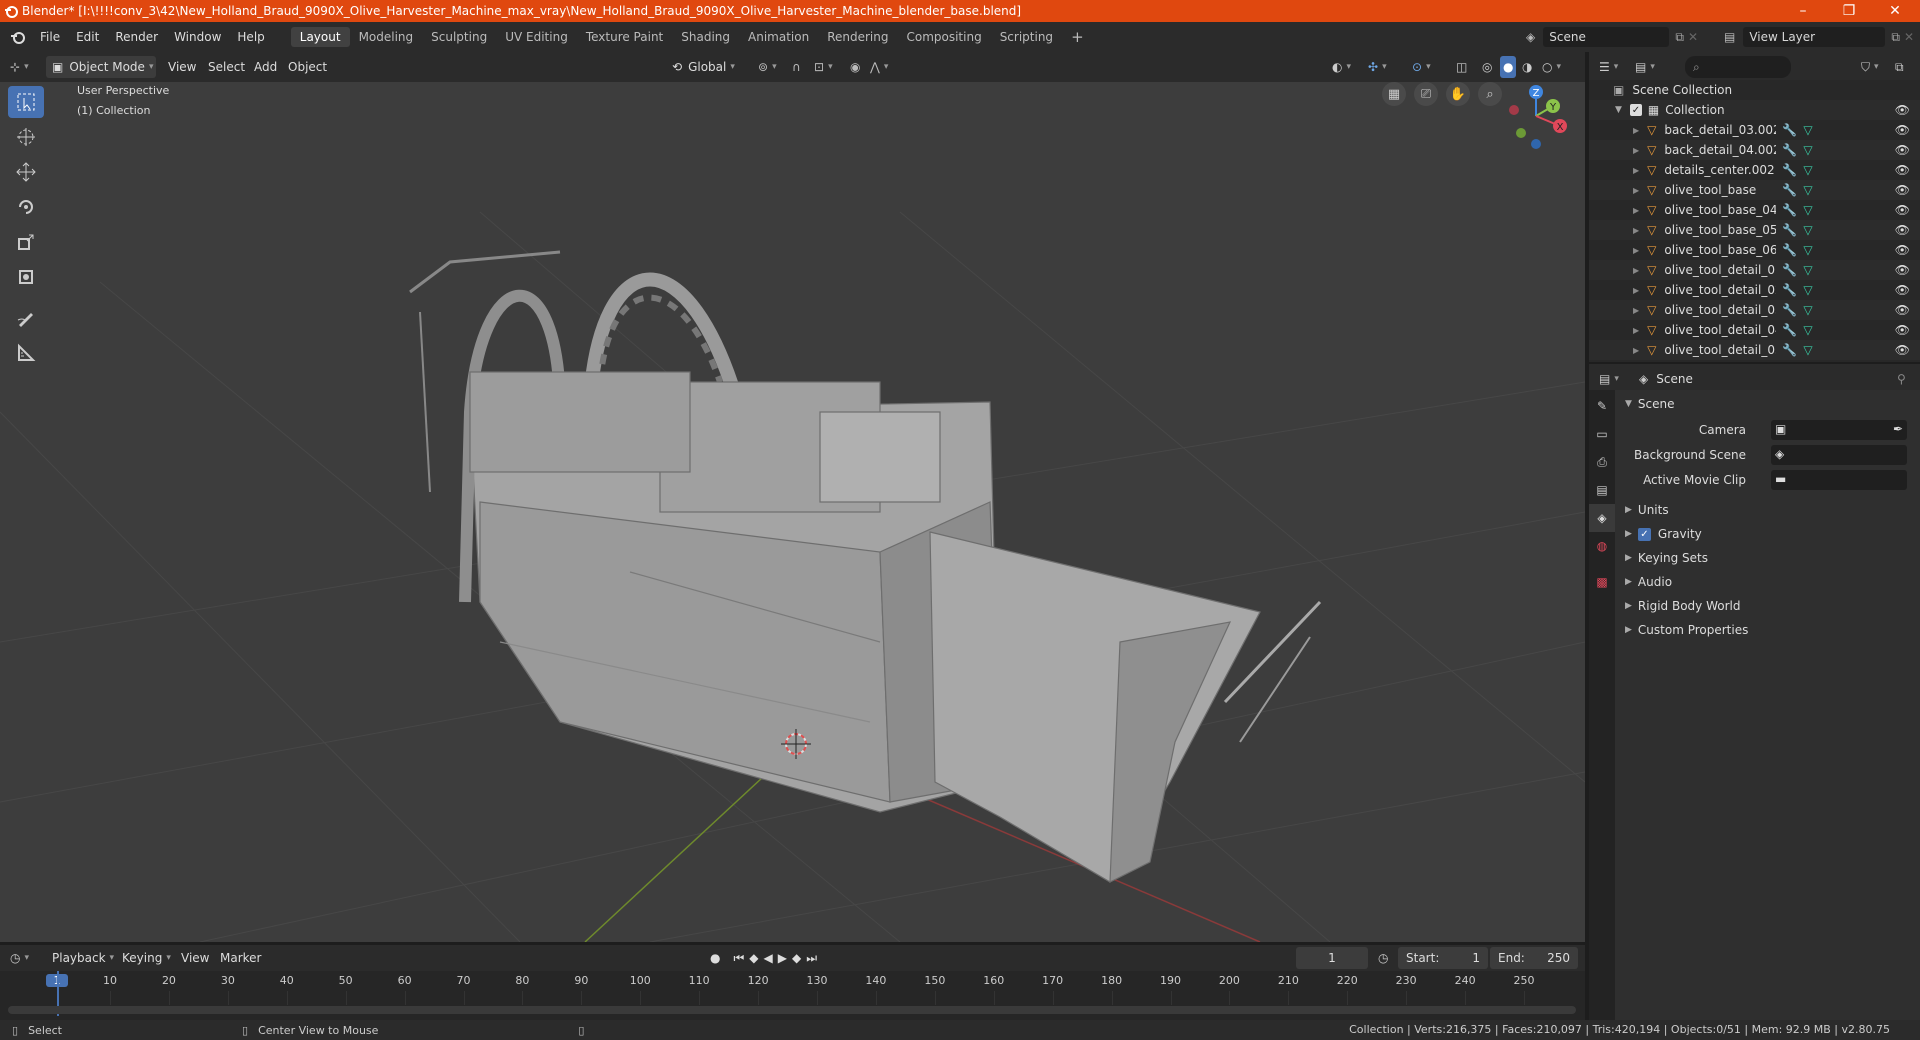 Image resolution: width=1920 pixels, height=1040 pixels. What do you see at coordinates (1693, 37) in the screenshot?
I see `remove-scene-icon: ✕` at bounding box center [1693, 37].